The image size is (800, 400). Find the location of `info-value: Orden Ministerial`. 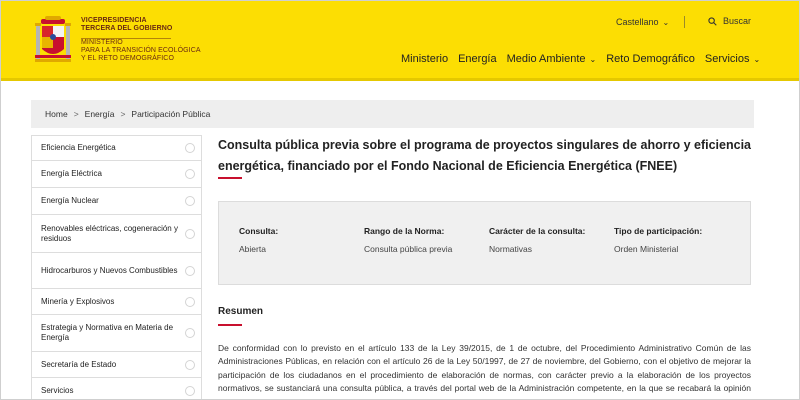

info-value: Orden Ministerial is located at coordinates (646, 249).